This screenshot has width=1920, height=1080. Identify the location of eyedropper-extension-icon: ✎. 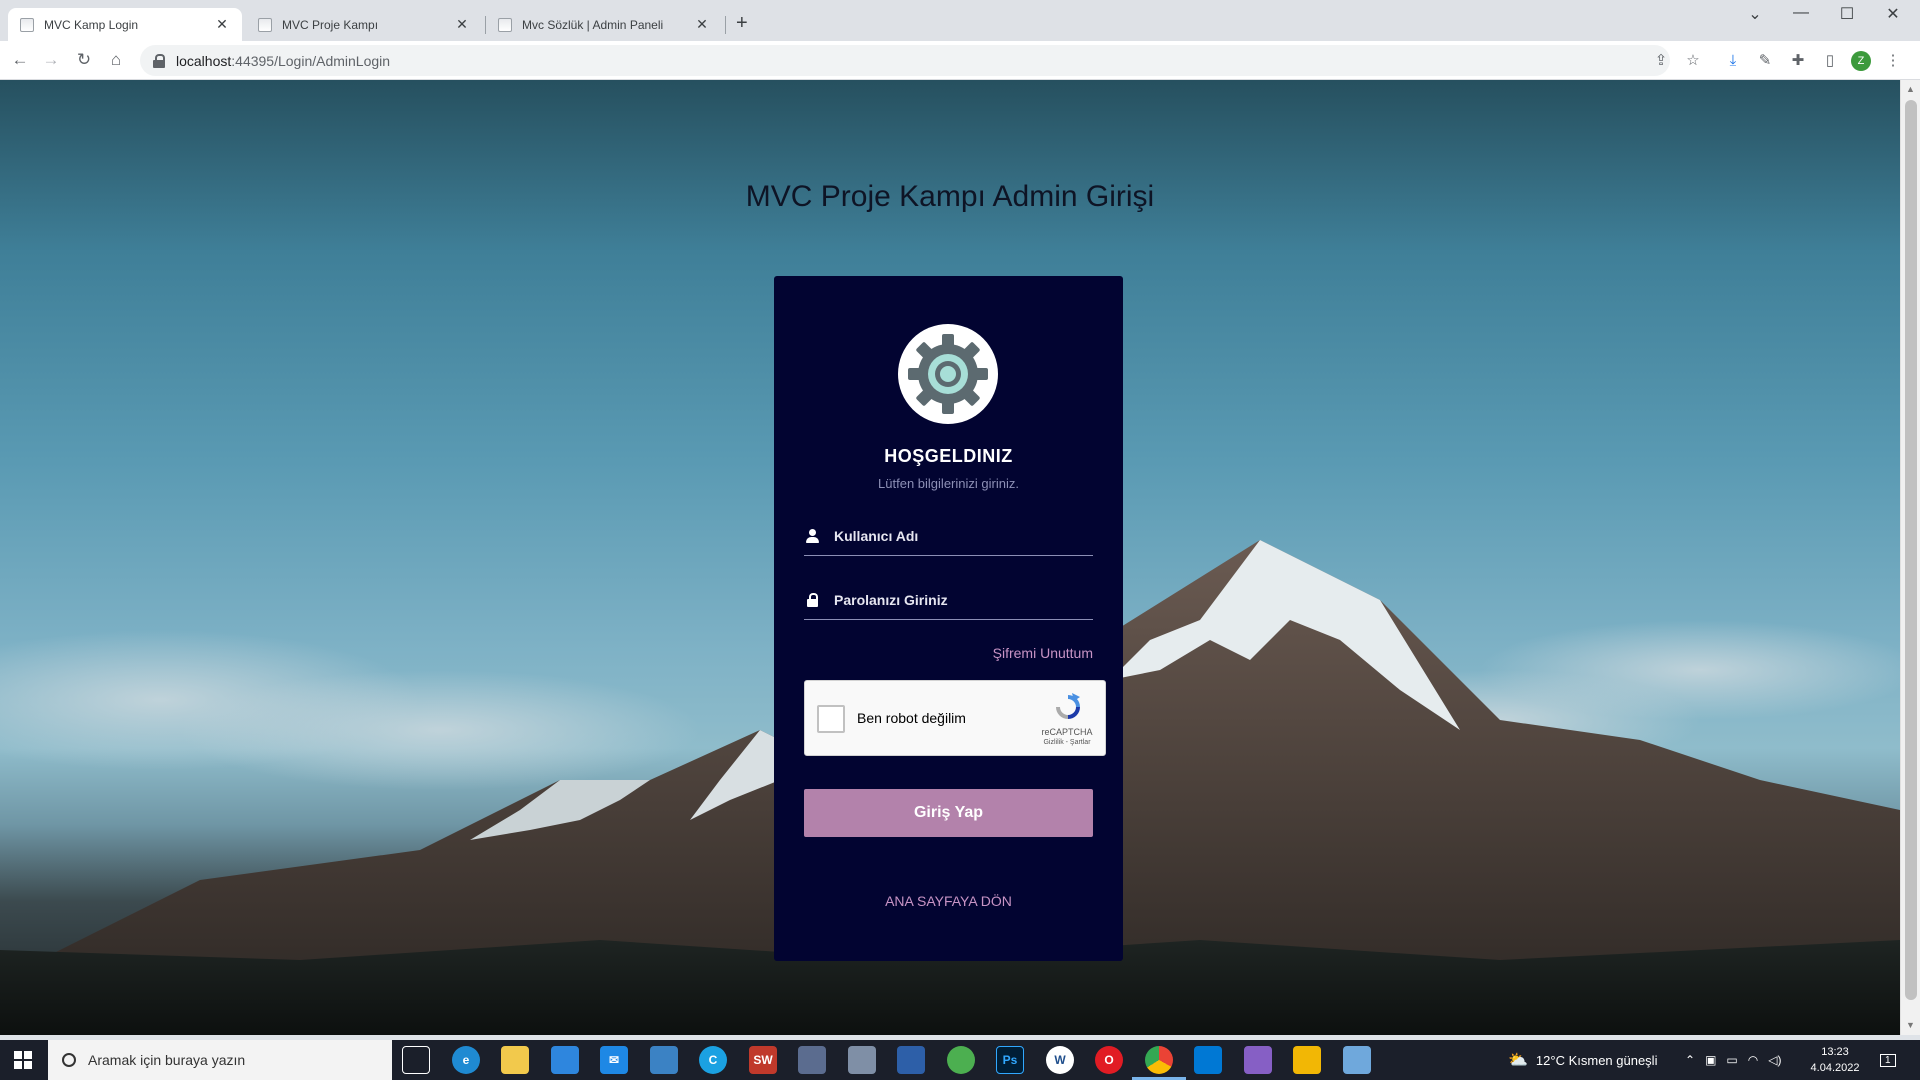
(1765, 60).